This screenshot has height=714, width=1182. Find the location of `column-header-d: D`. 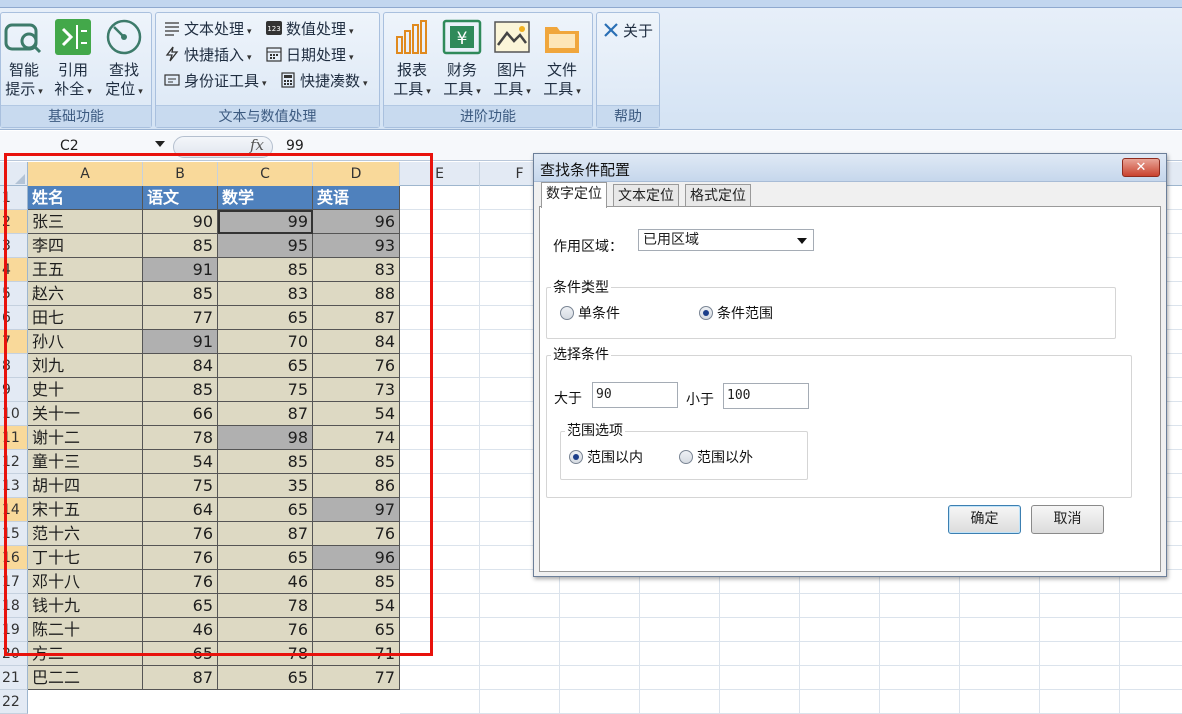

column-header-d: D is located at coordinates (356, 174).